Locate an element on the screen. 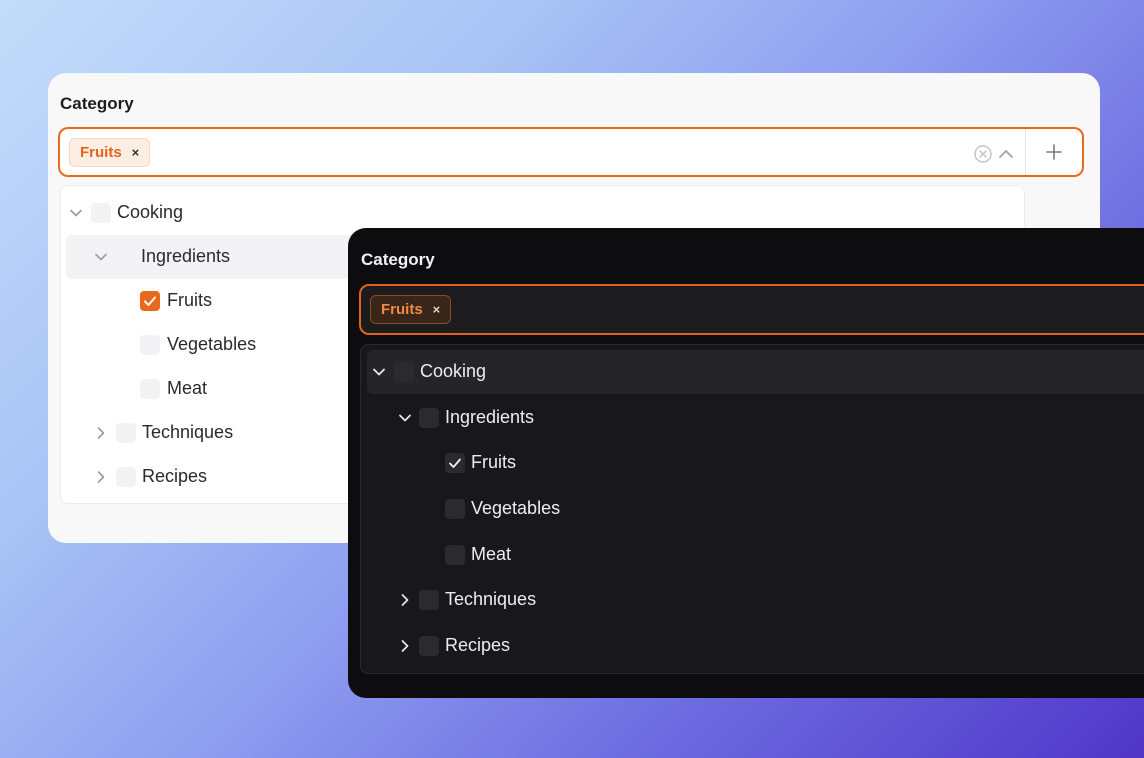 The width and height of the screenshot is (1144, 758). tree-node-techniques: Techniques is located at coordinates (752, 600).